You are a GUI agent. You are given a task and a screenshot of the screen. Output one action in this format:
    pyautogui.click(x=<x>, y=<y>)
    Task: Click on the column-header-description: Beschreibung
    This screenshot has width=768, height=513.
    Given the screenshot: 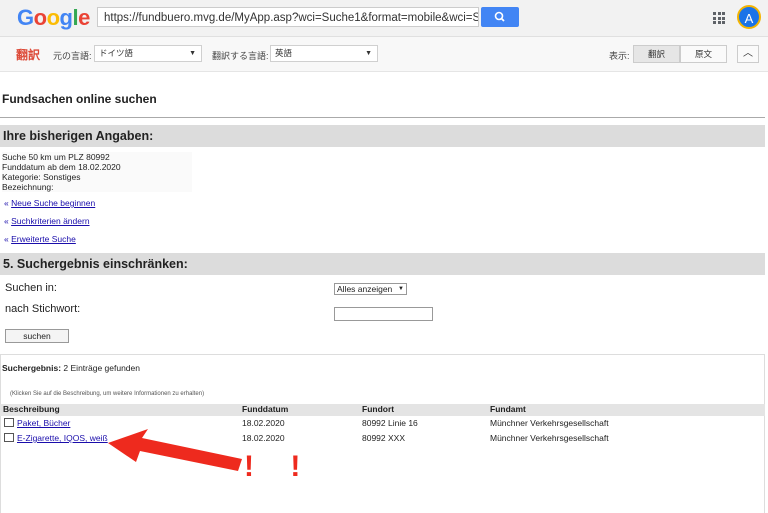 What is the action you would take?
    pyautogui.click(x=31, y=409)
    